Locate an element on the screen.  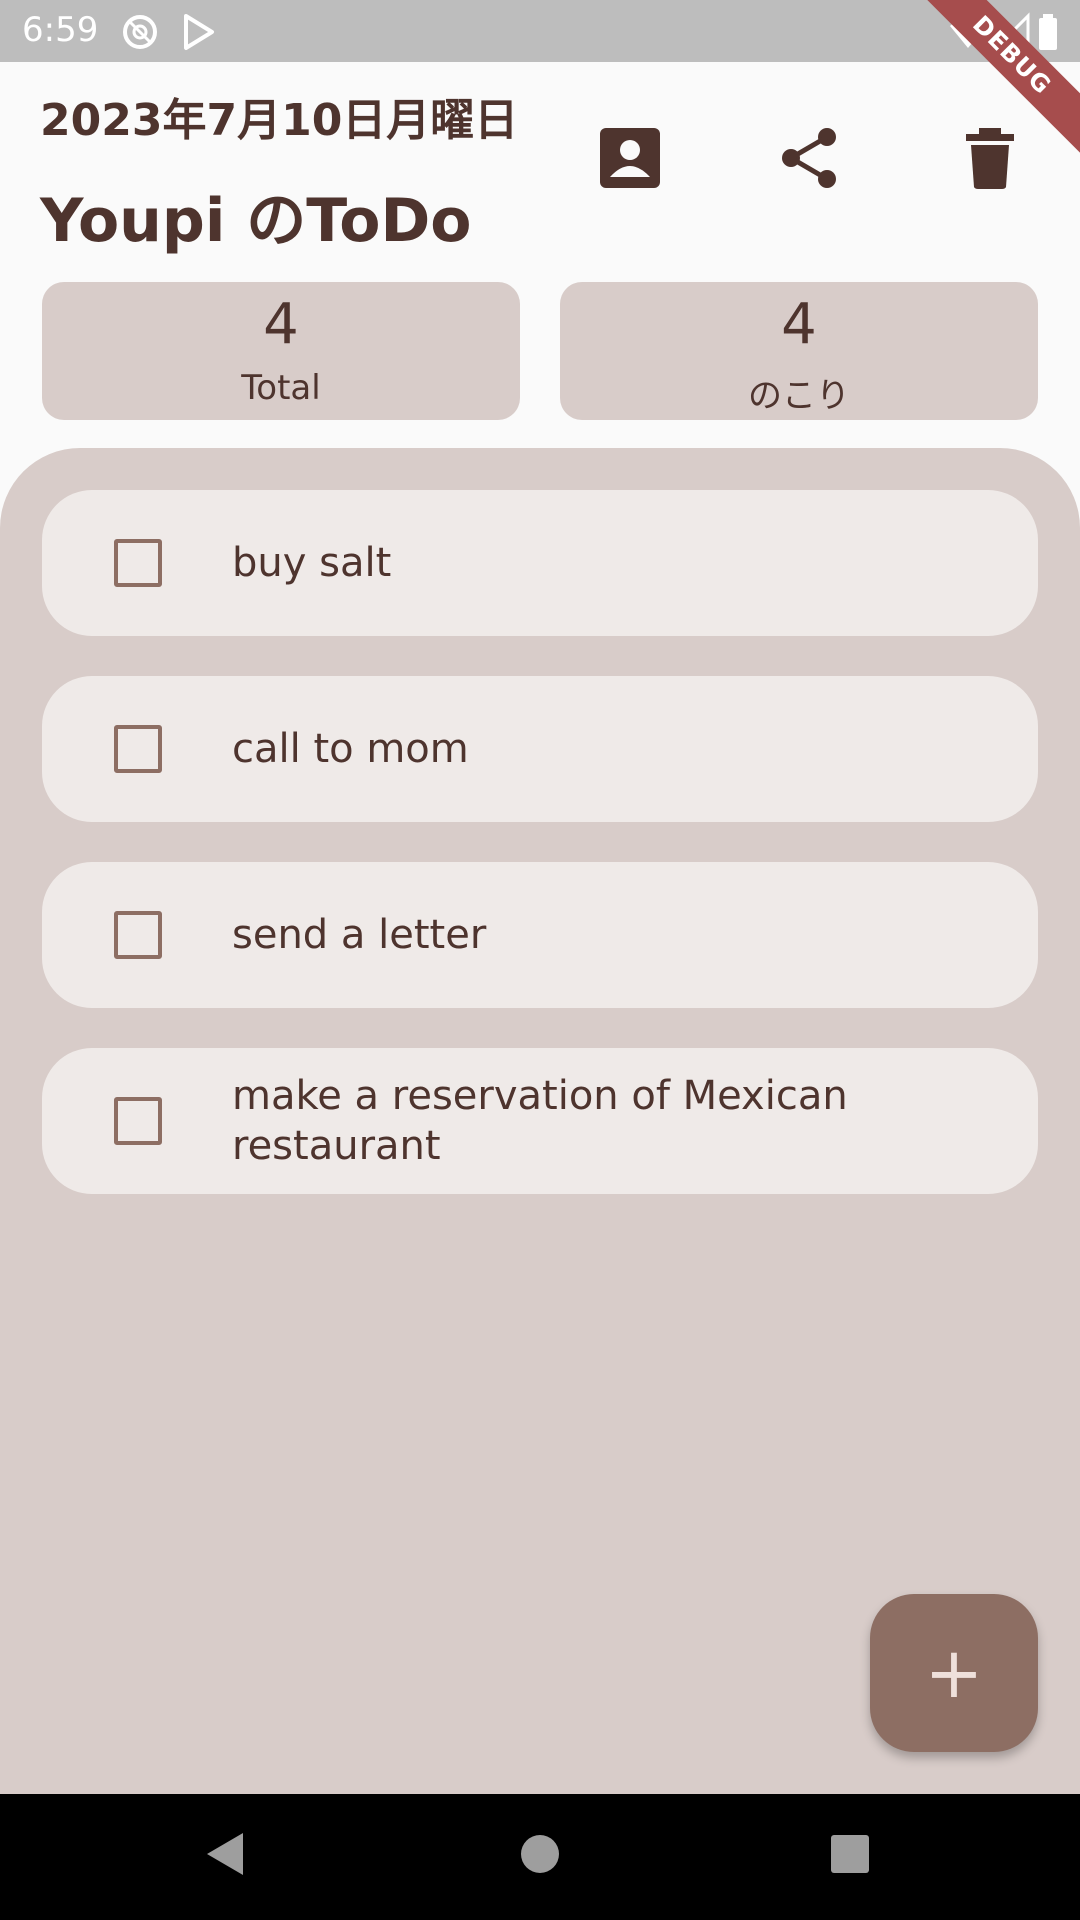
contact-icon is located at coordinates (630, 160).